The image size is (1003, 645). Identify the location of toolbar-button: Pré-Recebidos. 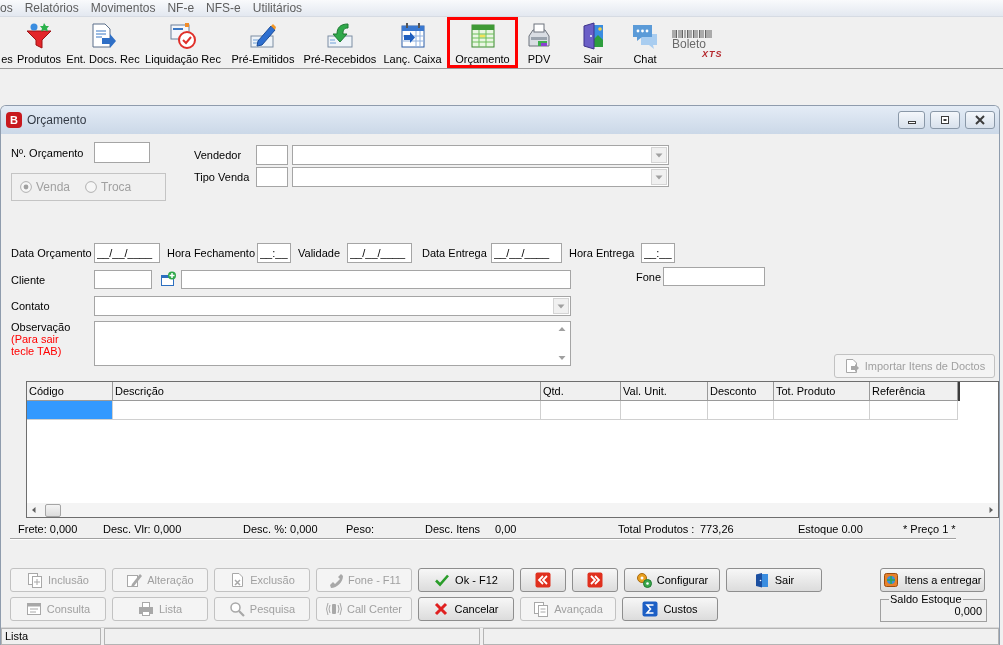
(340, 42).